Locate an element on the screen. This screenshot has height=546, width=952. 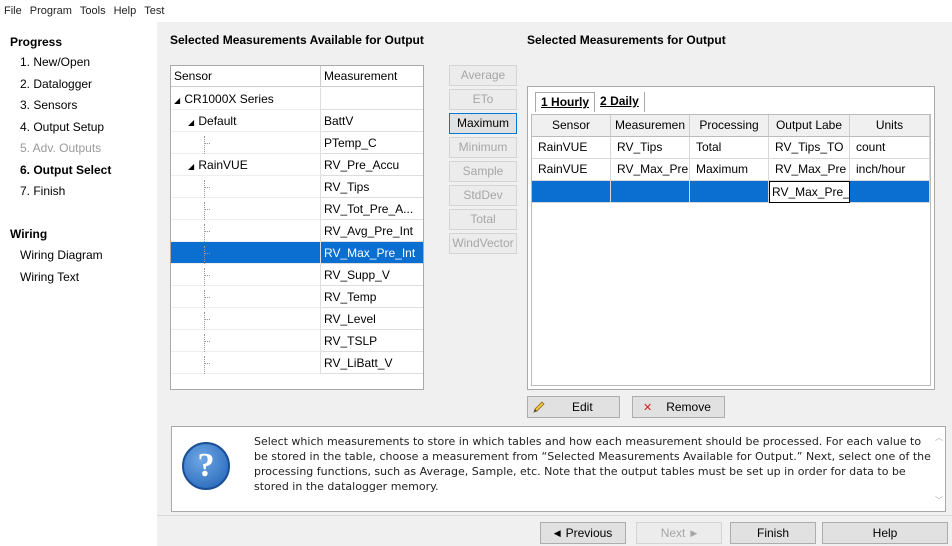
tree-measurement-cell: RV_Supp_V is located at coordinates (372, 275).